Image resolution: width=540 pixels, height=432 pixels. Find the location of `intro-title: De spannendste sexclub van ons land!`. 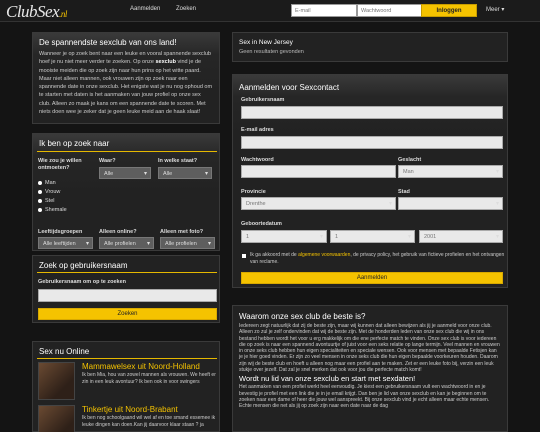

intro-title: De spannendste sexclub van ons land! is located at coordinates (108, 42).